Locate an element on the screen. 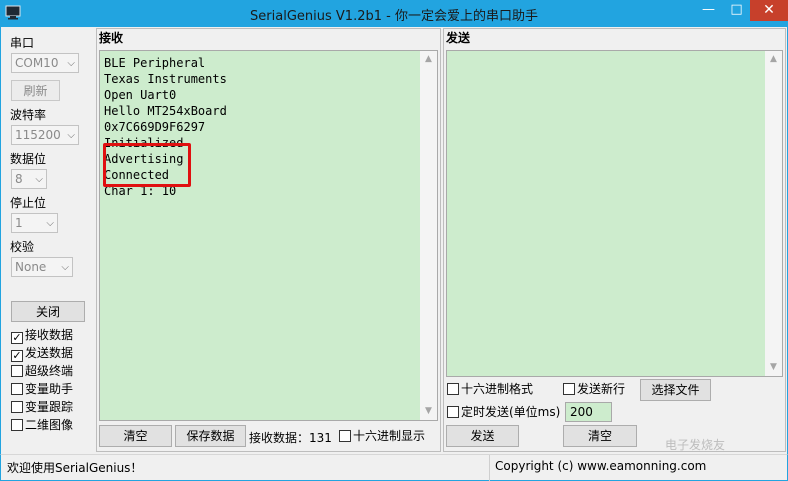  port-value: COM10 is located at coordinates (37, 63).